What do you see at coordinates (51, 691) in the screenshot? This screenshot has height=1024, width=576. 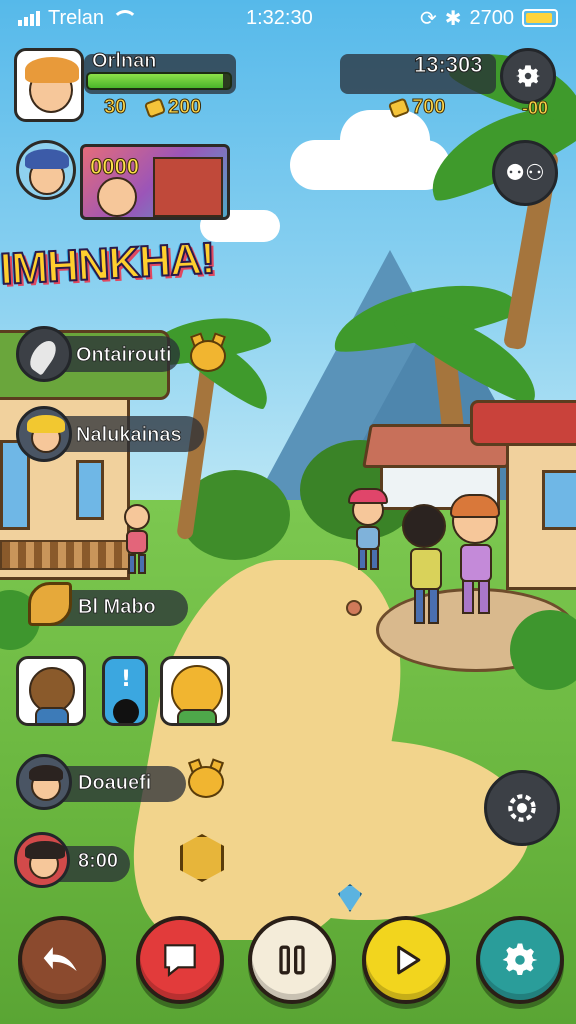 I see `bear-card` at bounding box center [51, 691].